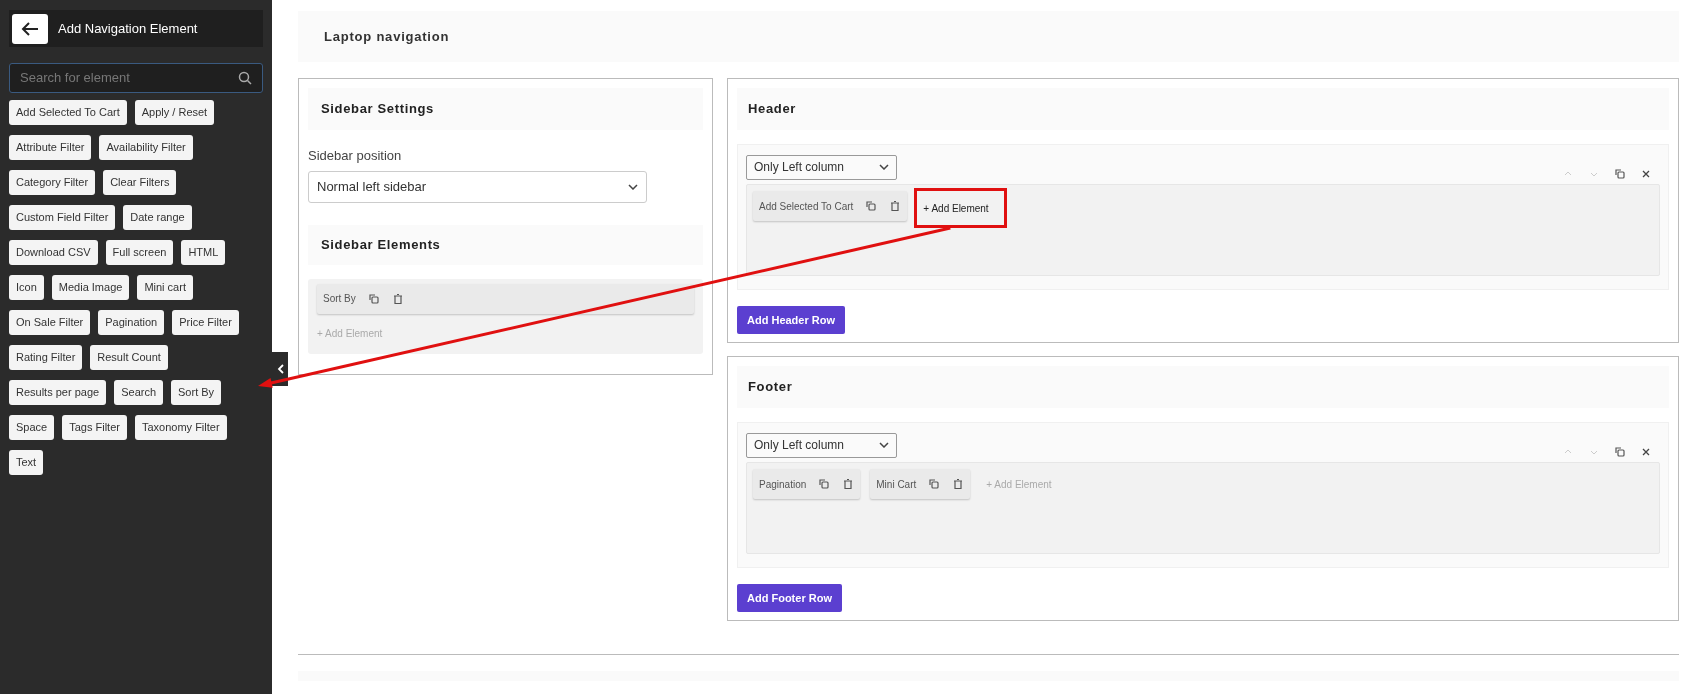  What do you see at coordinates (26, 287) in the screenshot?
I see `element-chip: Icon` at bounding box center [26, 287].